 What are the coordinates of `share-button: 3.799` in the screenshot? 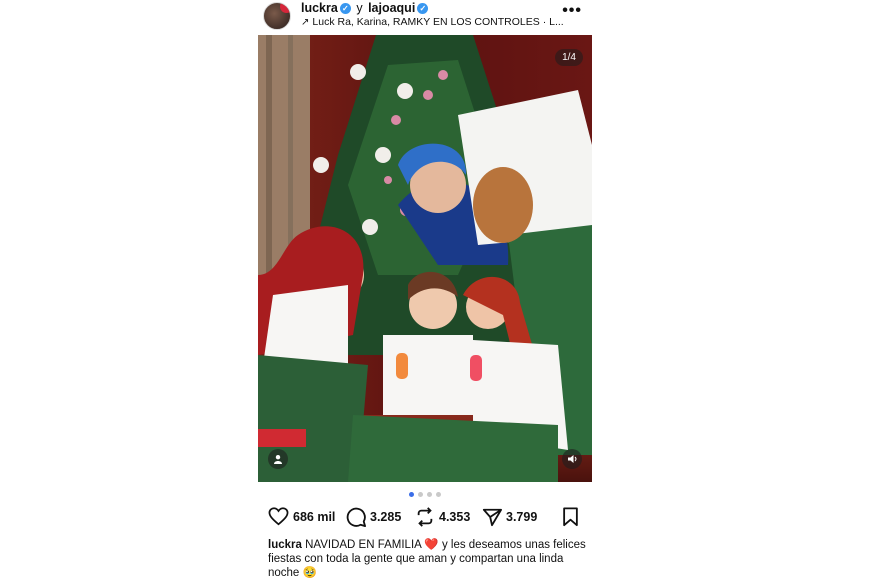 It's located at (509, 517).